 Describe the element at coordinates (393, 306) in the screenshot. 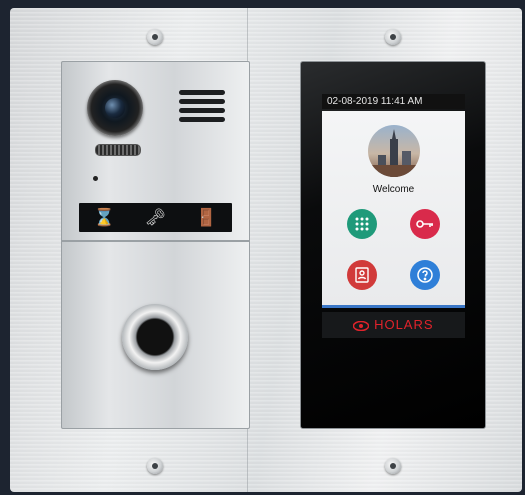

I see `screen-accent-line` at that location.